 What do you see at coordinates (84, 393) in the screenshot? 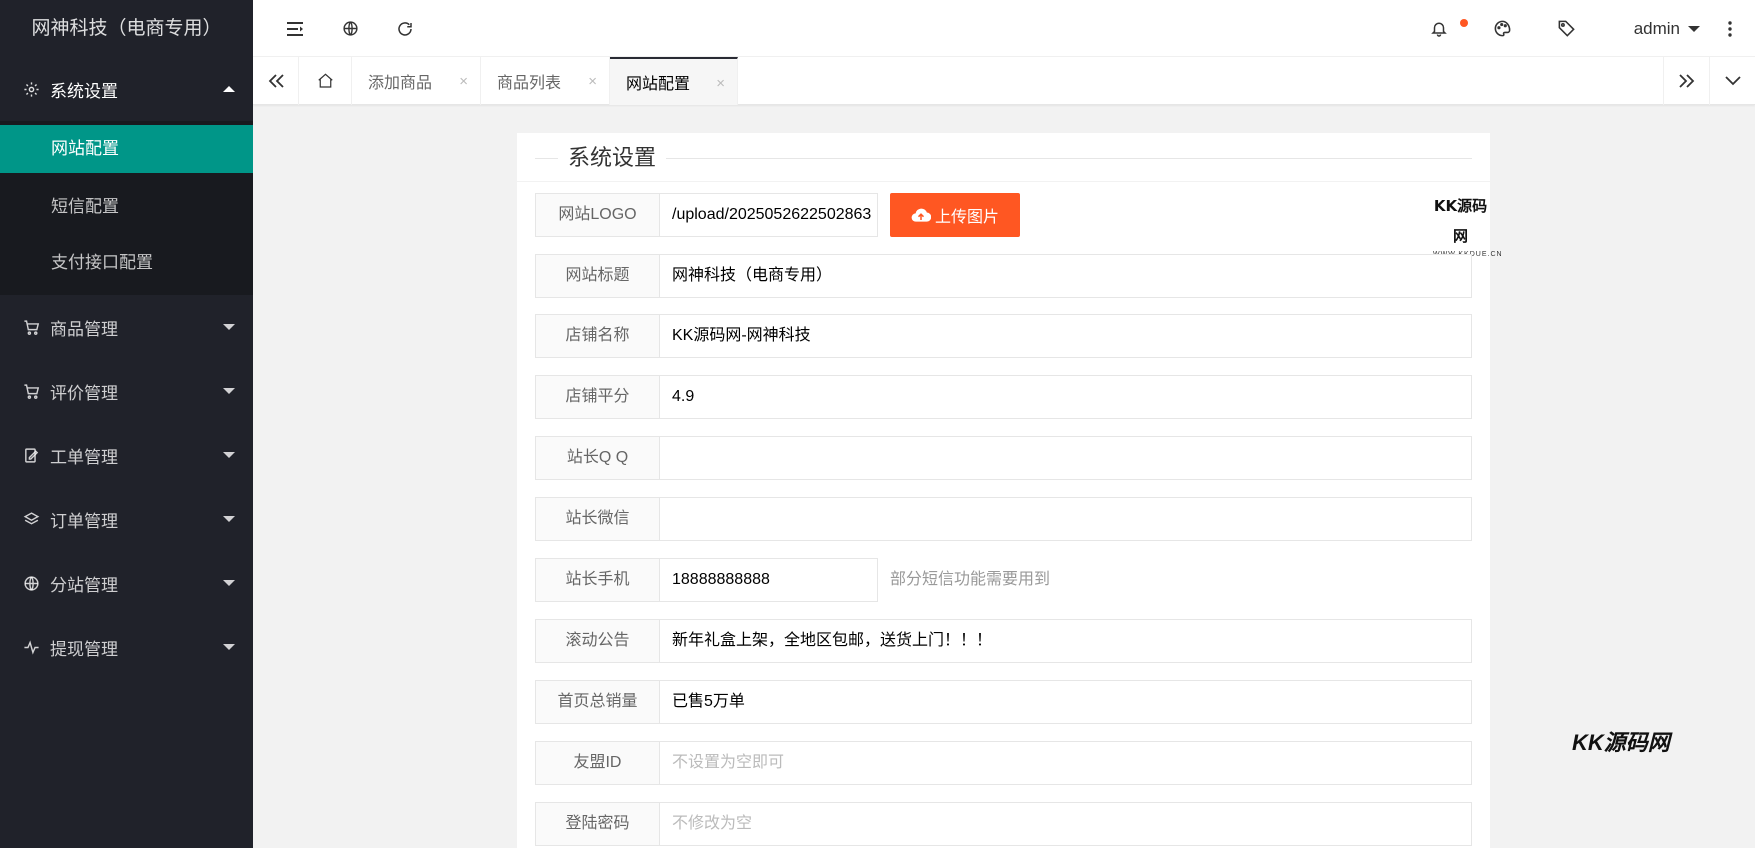
I see `menu-review-management-label: 评价管理` at bounding box center [84, 393].